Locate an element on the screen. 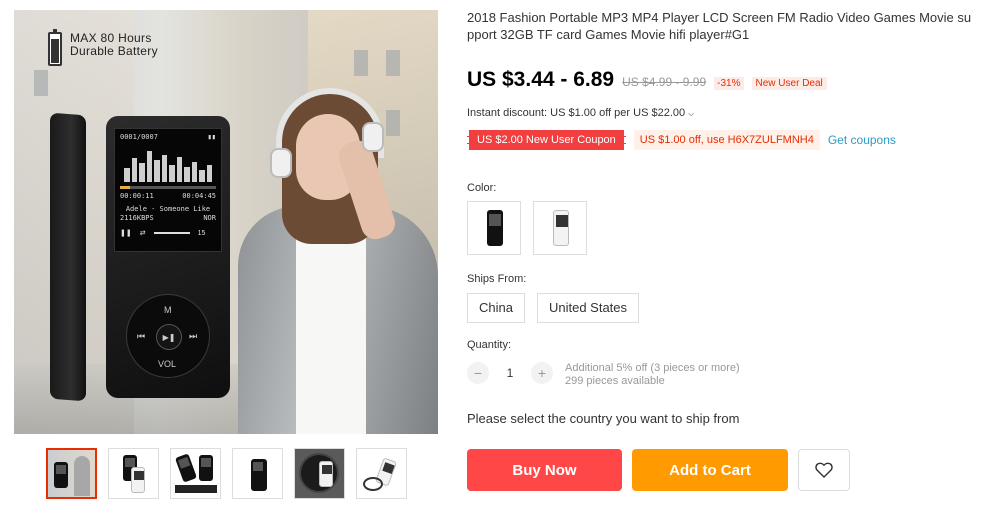 This screenshot has width=1000, height=512. battery-text-line2: Durable Battery is located at coordinates (114, 51).